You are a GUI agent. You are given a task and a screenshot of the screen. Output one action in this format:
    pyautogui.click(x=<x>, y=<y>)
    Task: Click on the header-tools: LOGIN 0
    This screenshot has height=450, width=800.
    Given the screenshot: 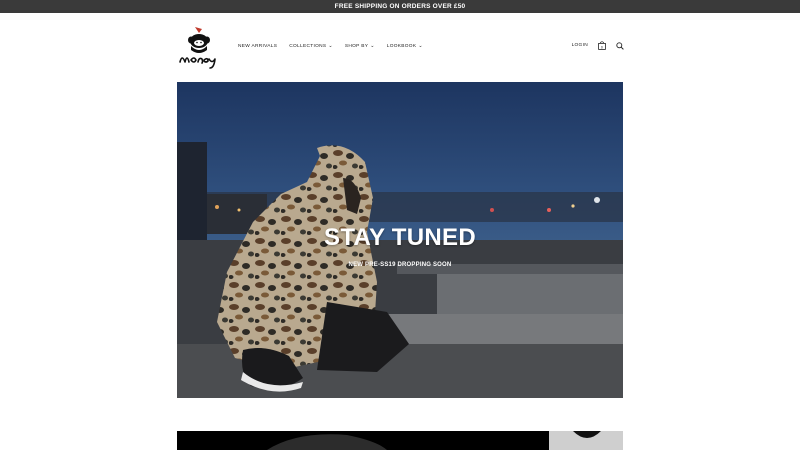 What is the action you would take?
    pyautogui.click(x=598, y=45)
    